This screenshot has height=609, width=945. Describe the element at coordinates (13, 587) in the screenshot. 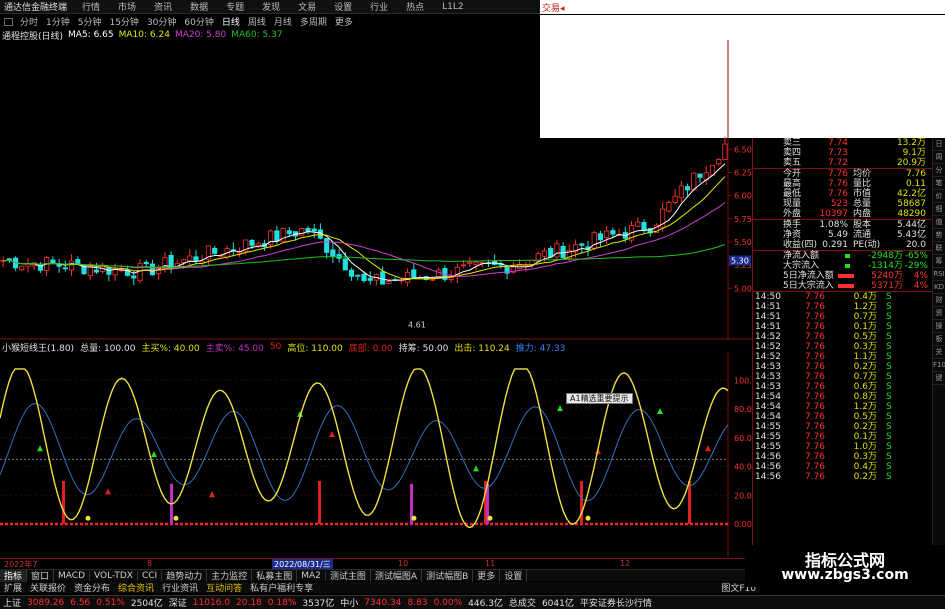

I see `info-tab: 扩展` at that location.